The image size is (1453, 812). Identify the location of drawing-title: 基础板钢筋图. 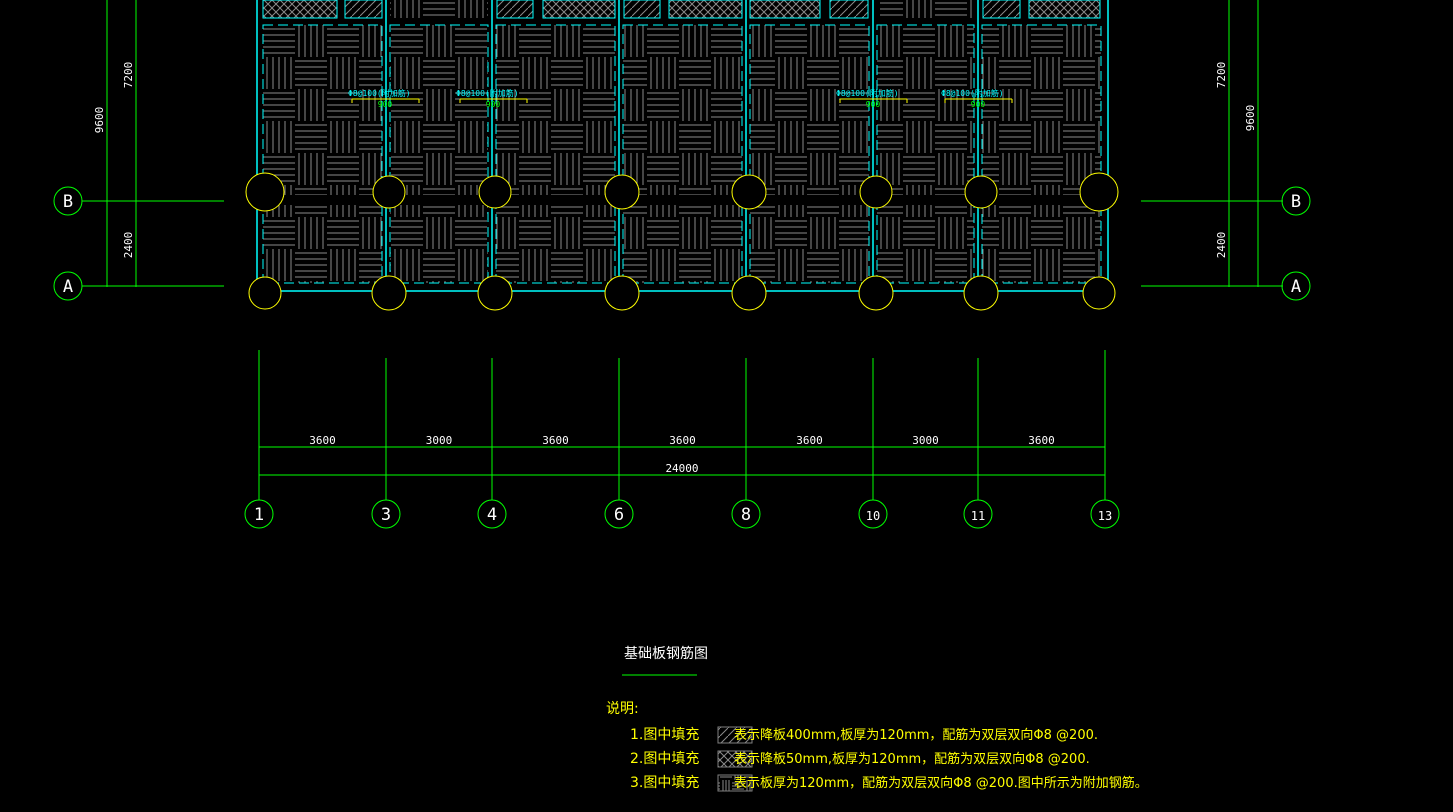
(666, 653).